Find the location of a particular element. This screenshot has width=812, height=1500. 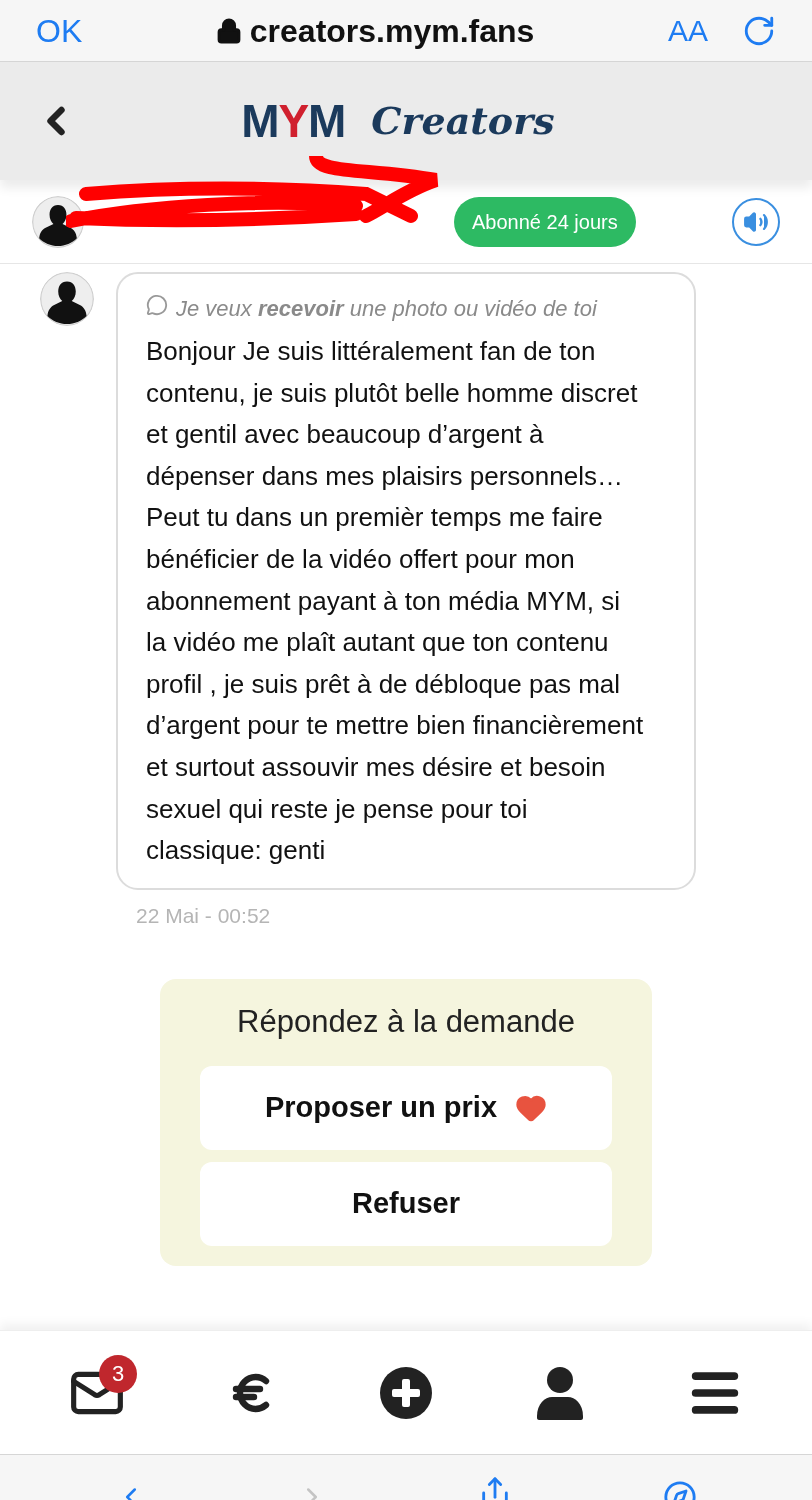

brand-text: Creators is located at coordinates (463, 121).